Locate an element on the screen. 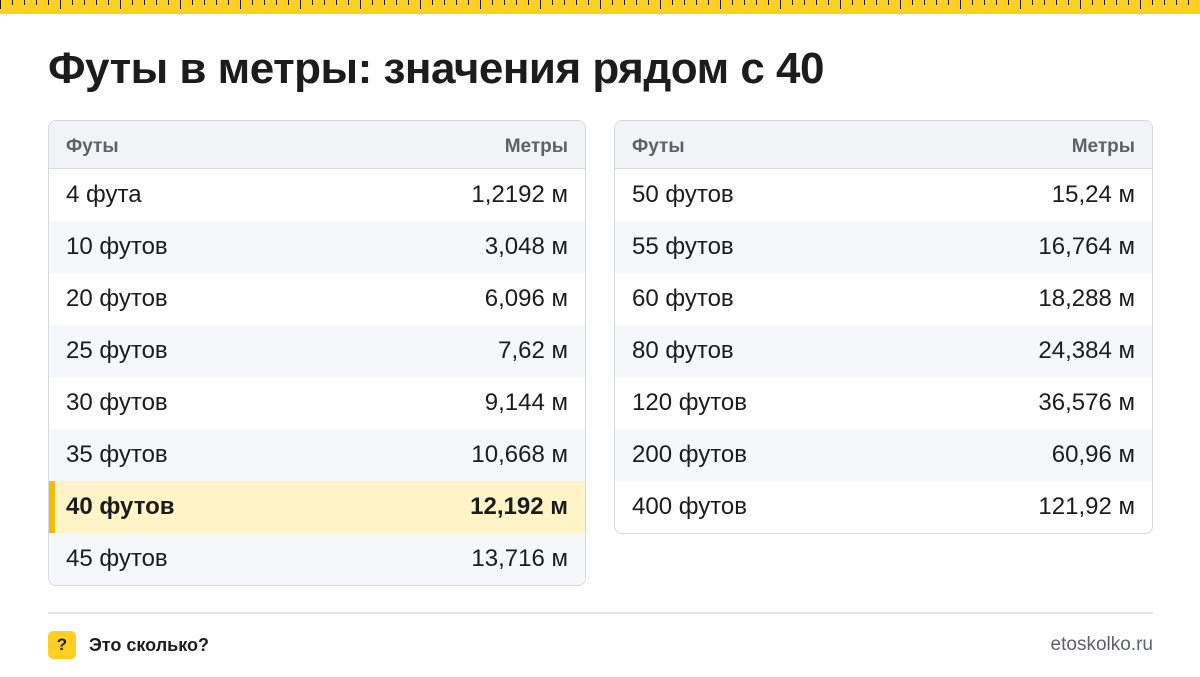 This screenshot has width=1200, height=677. feet-cell: 50 футов is located at coordinates (683, 194).